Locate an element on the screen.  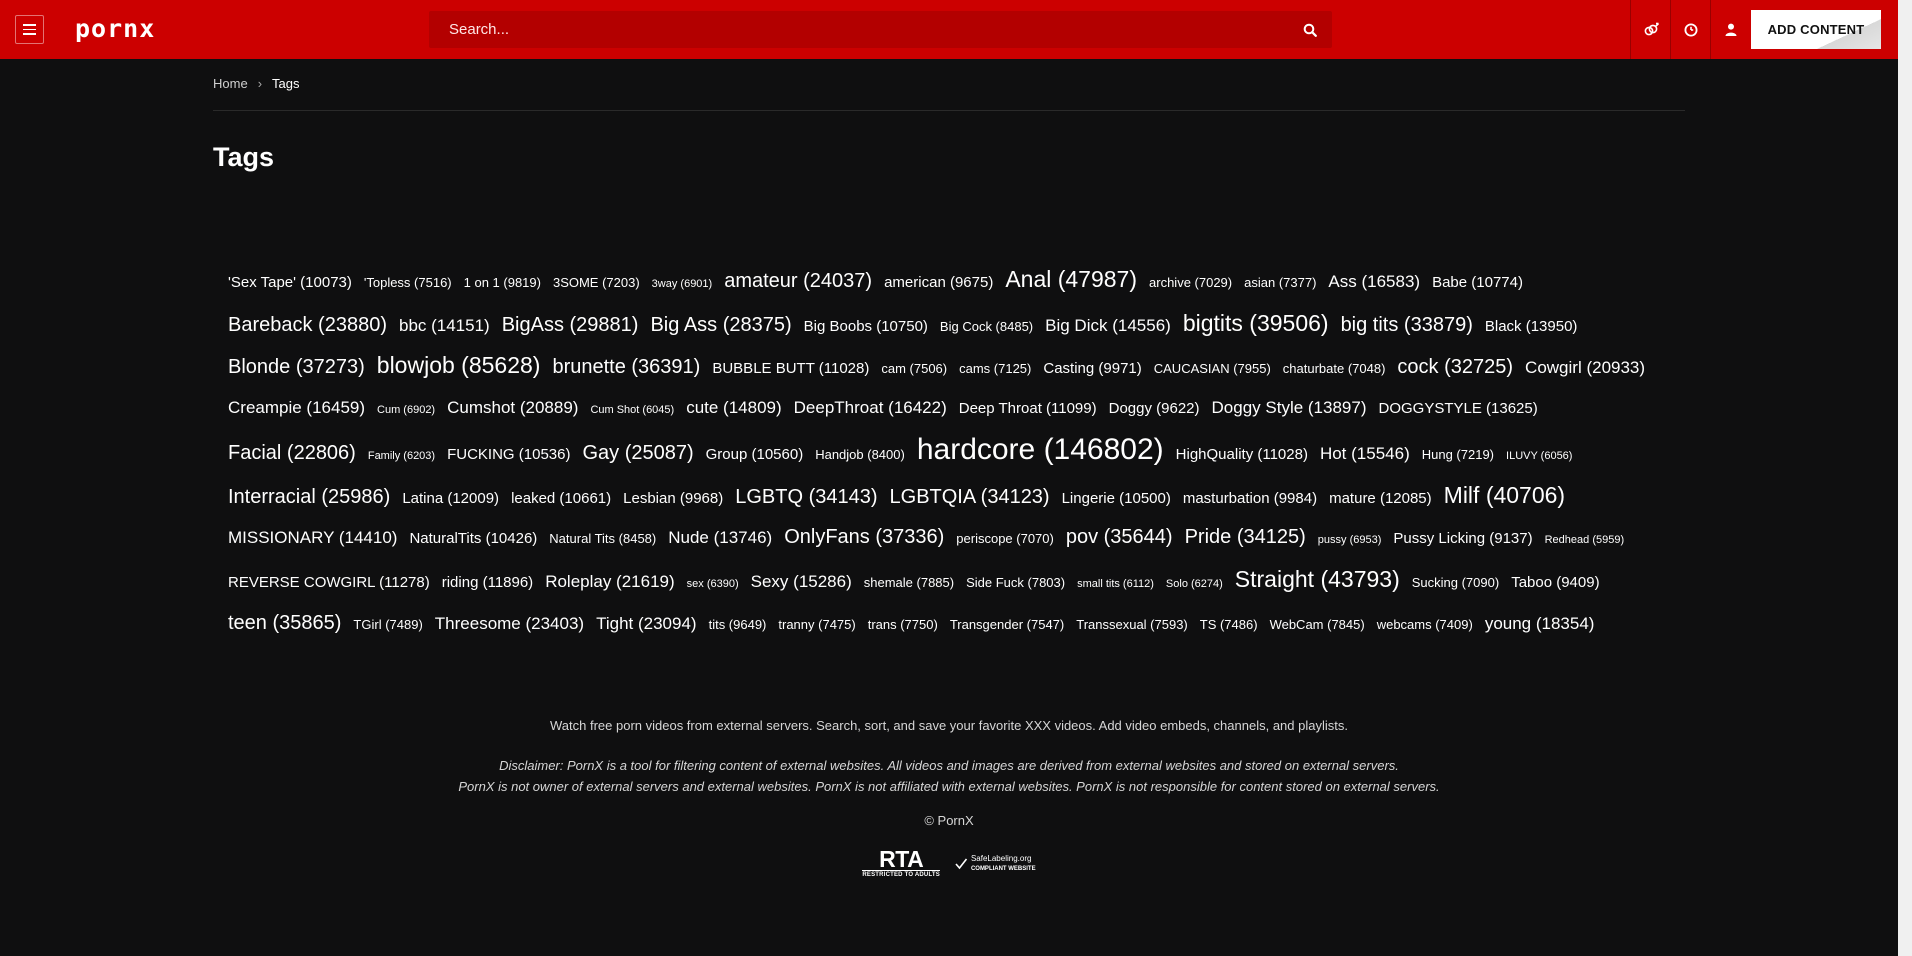
tag-link: Taboo (9409) is located at coordinates (1555, 582).